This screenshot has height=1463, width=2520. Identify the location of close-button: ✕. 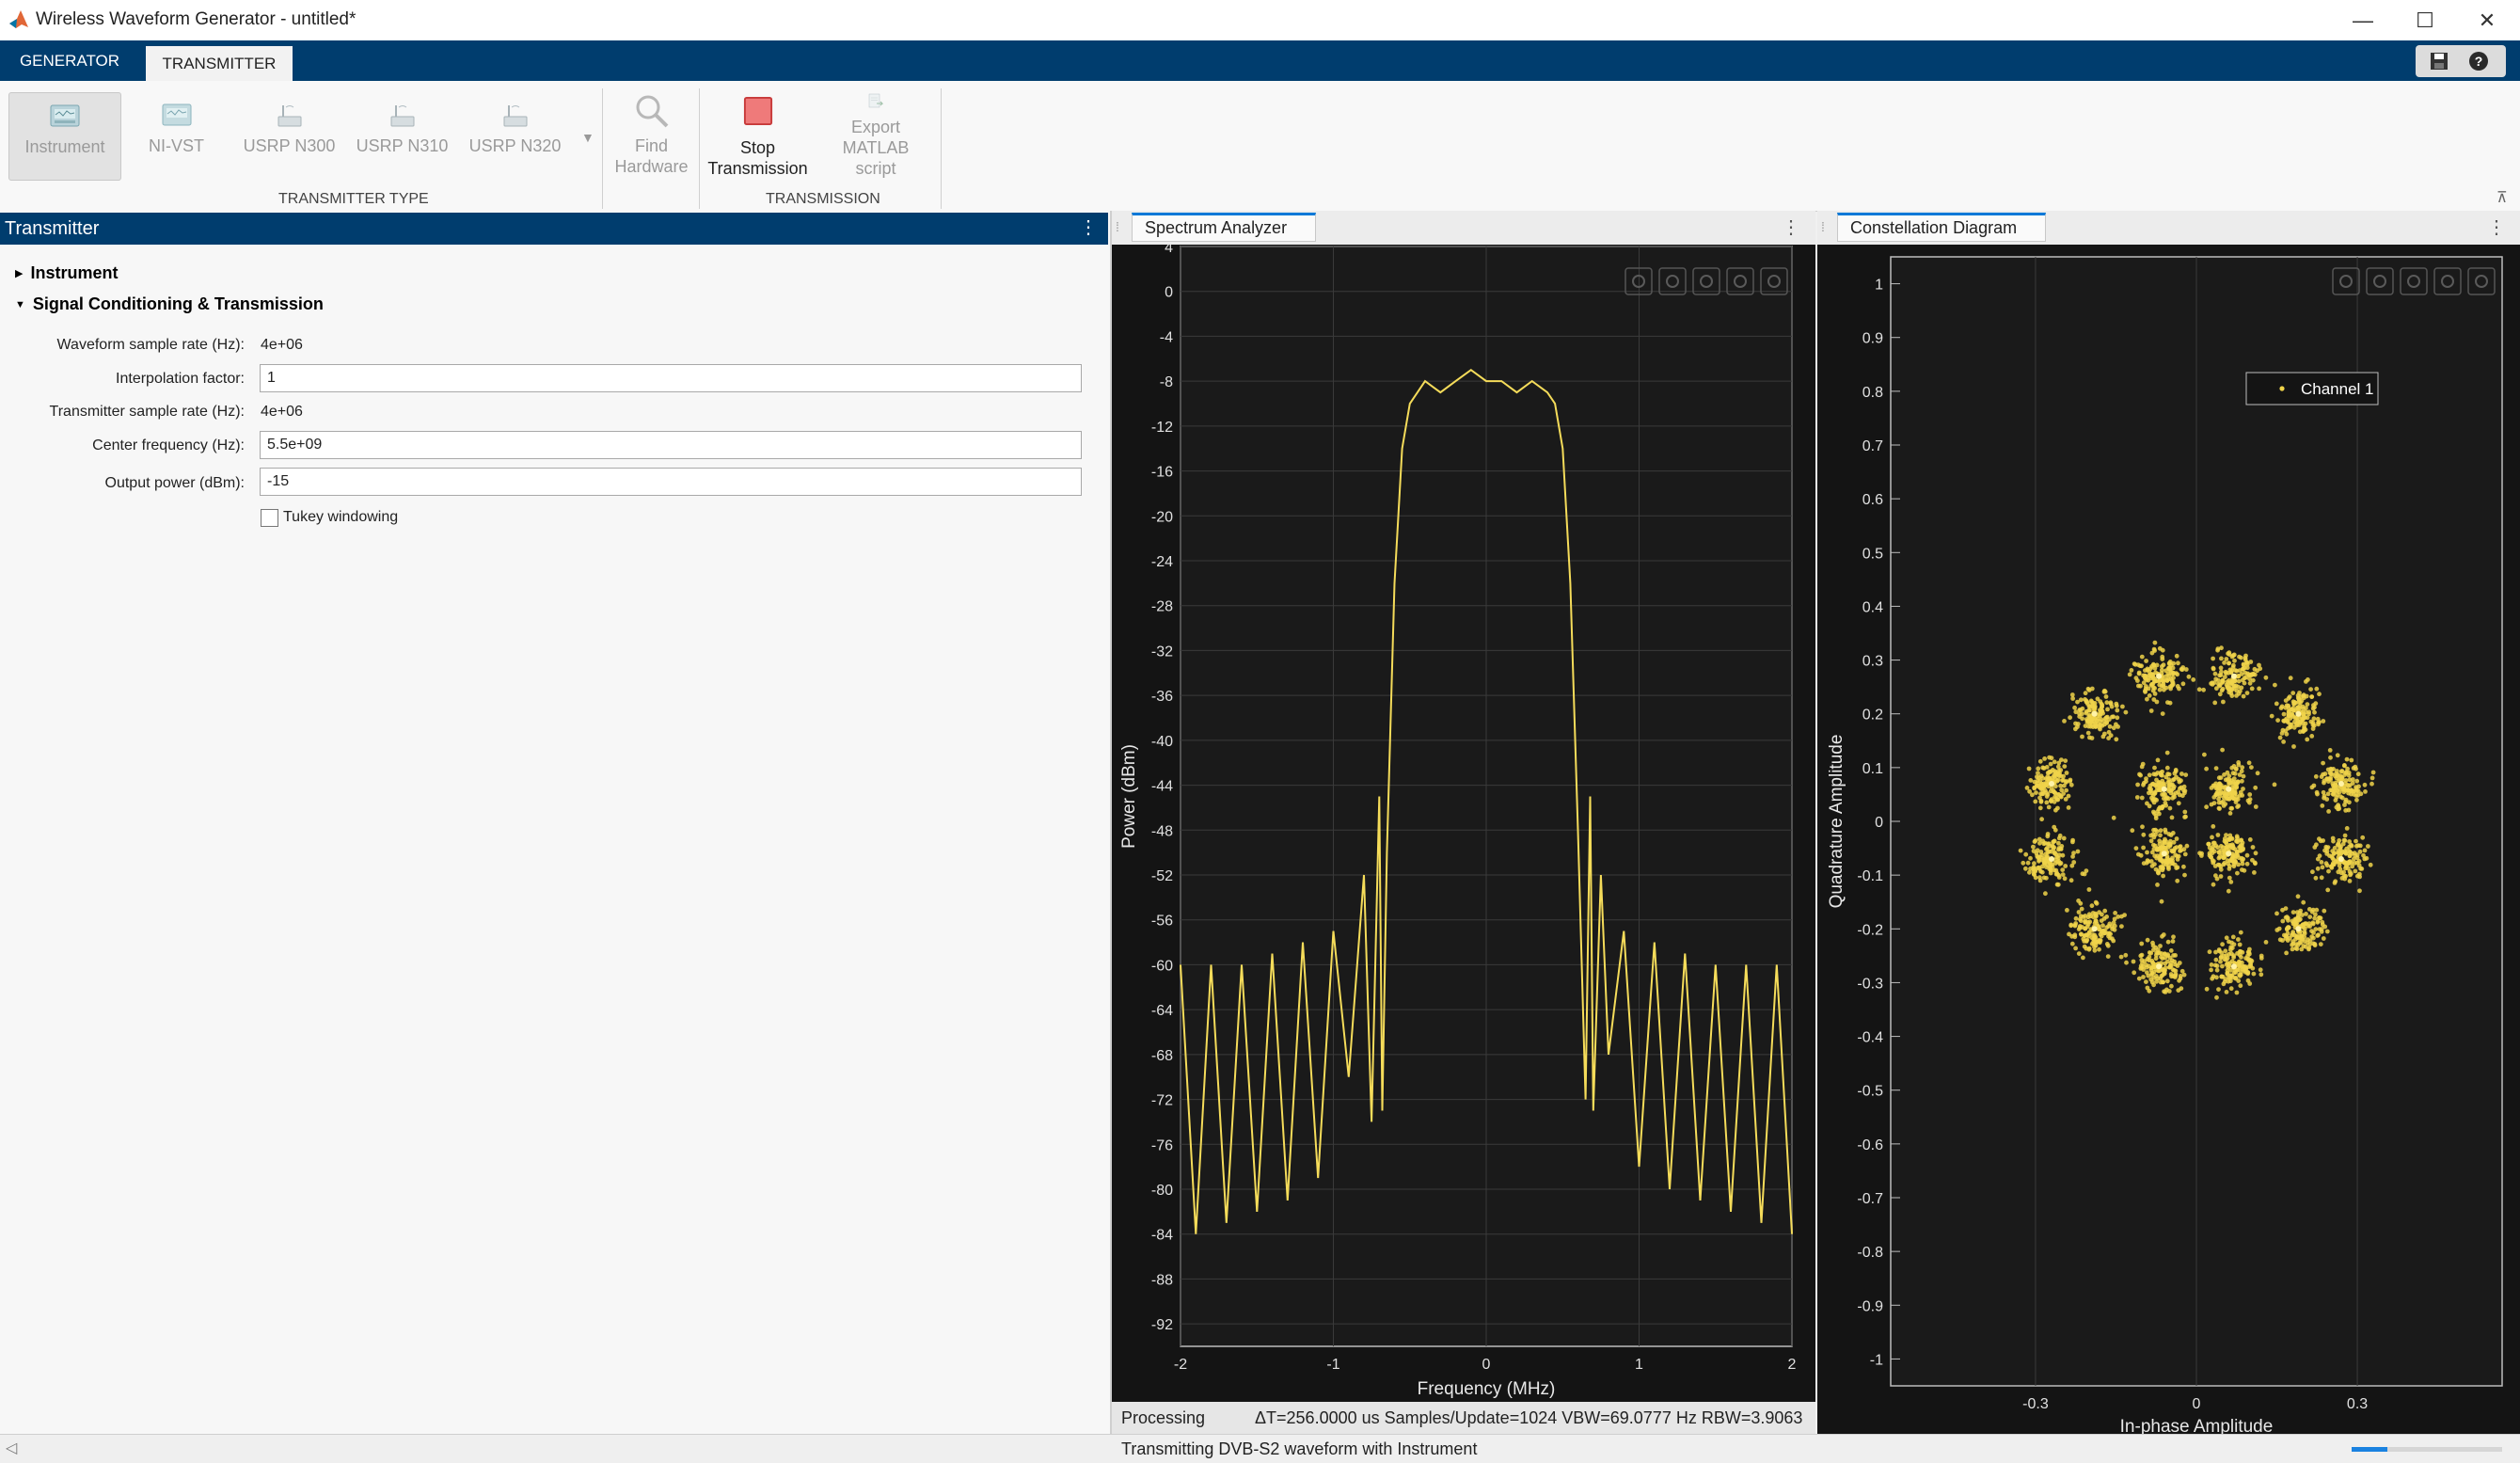
(2487, 20).